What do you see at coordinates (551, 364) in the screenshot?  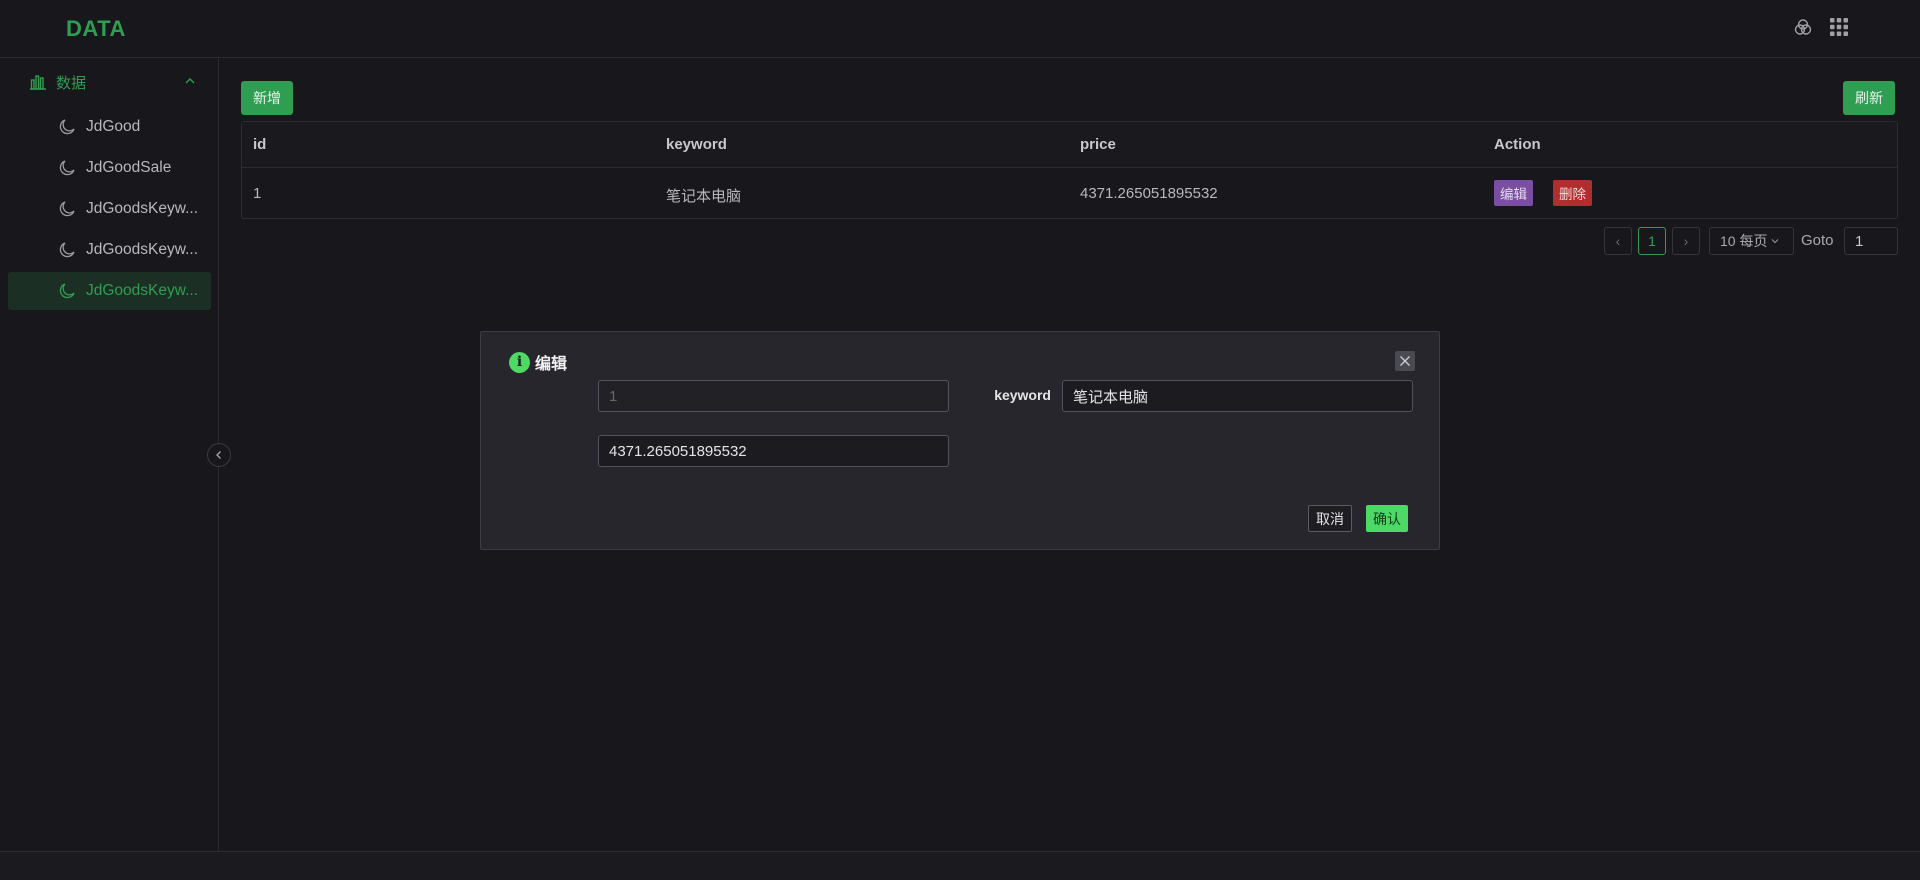 I see `modal-title-text: 编辑` at bounding box center [551, 364].